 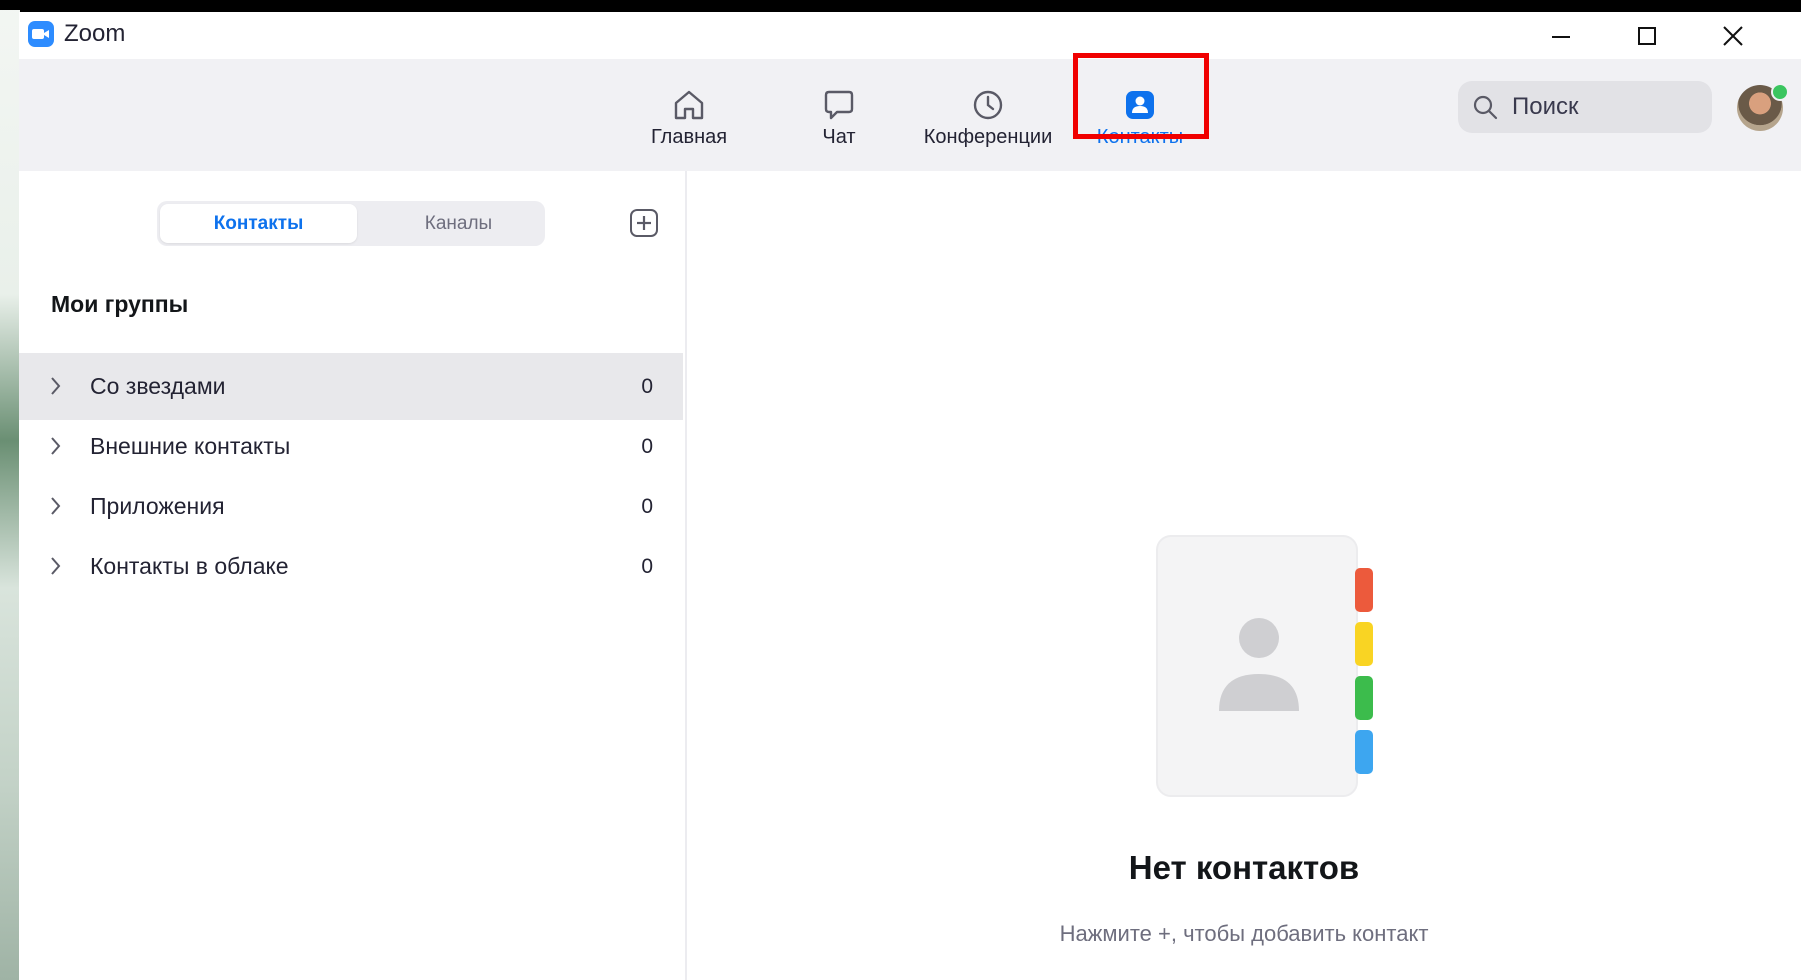 I want to click on tab-chat: Чат, so click(x=839, y=115).